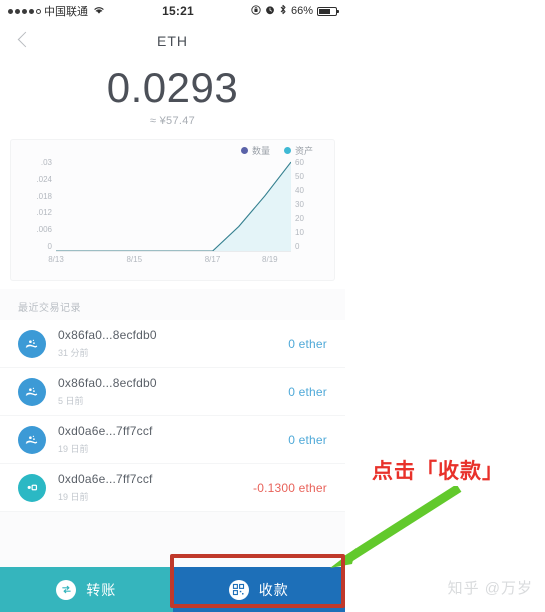  I want to click on transaction-row: 0xd0a6e...7ff7ccf 19 日前 0 ether, so click(172, 440).